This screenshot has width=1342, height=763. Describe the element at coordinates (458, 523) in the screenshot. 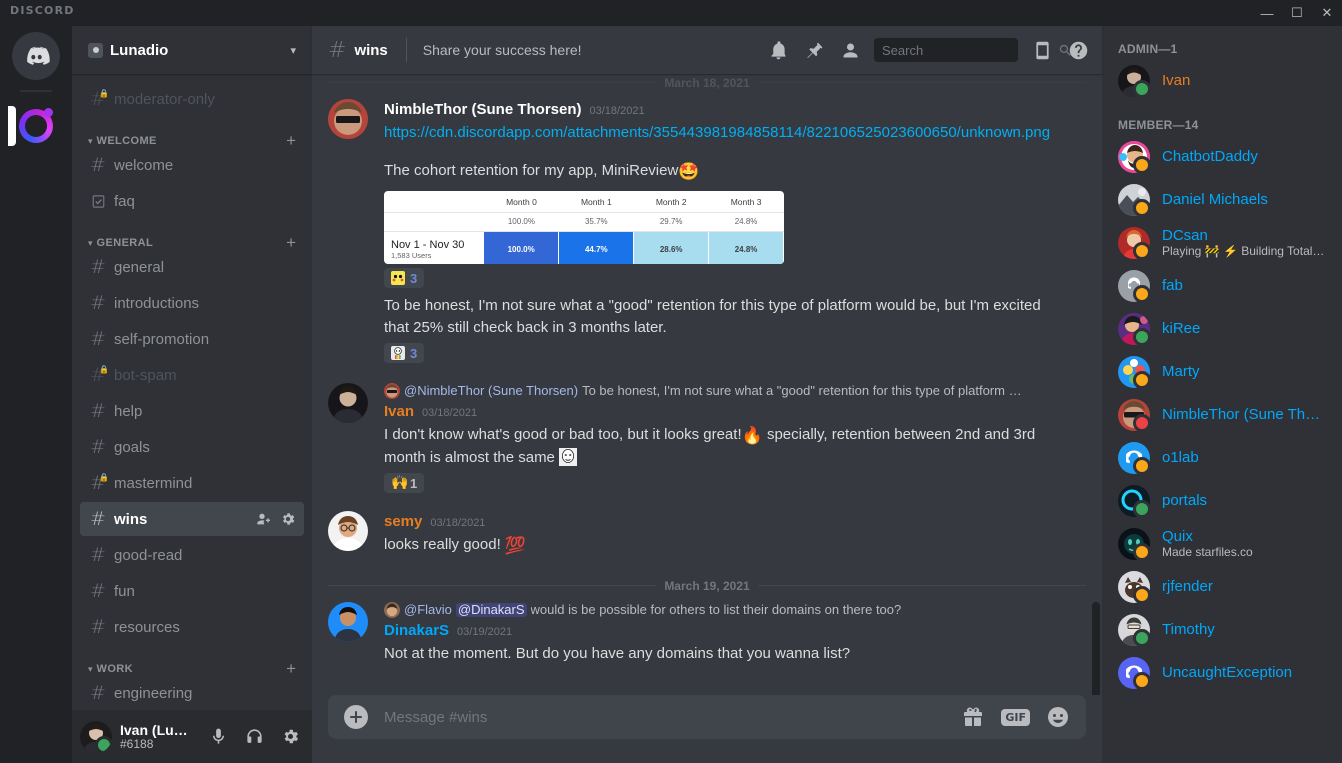

I see `message-timestamp: 03/18/2021` at that location.